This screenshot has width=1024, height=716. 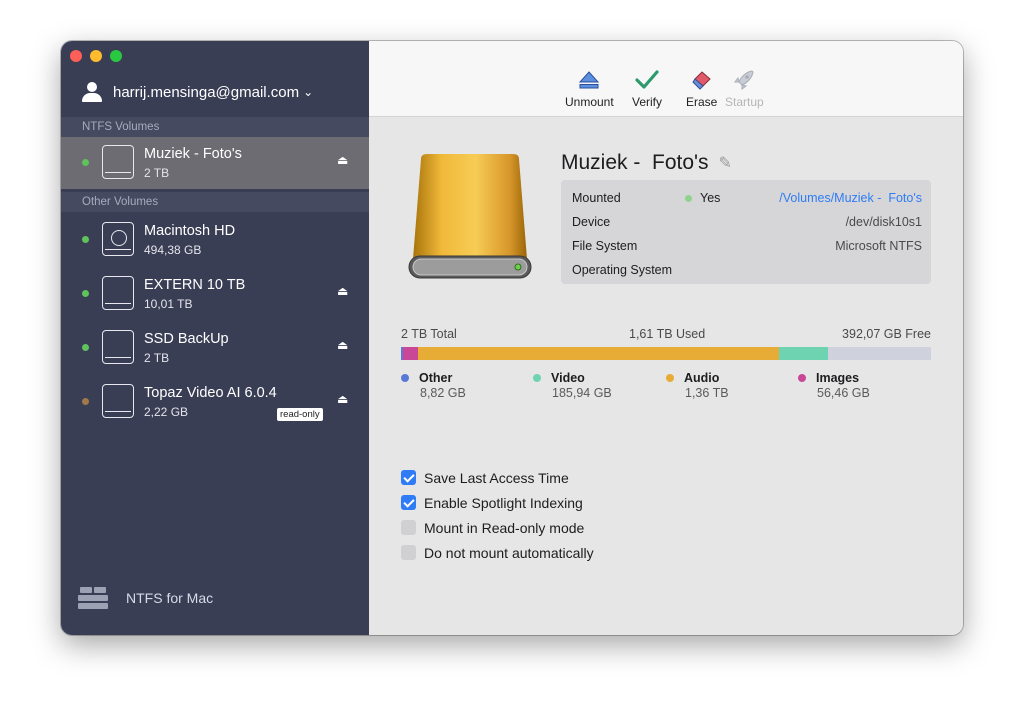 I want to click on ntfs-logo-icon, so click(x=93, y=598).